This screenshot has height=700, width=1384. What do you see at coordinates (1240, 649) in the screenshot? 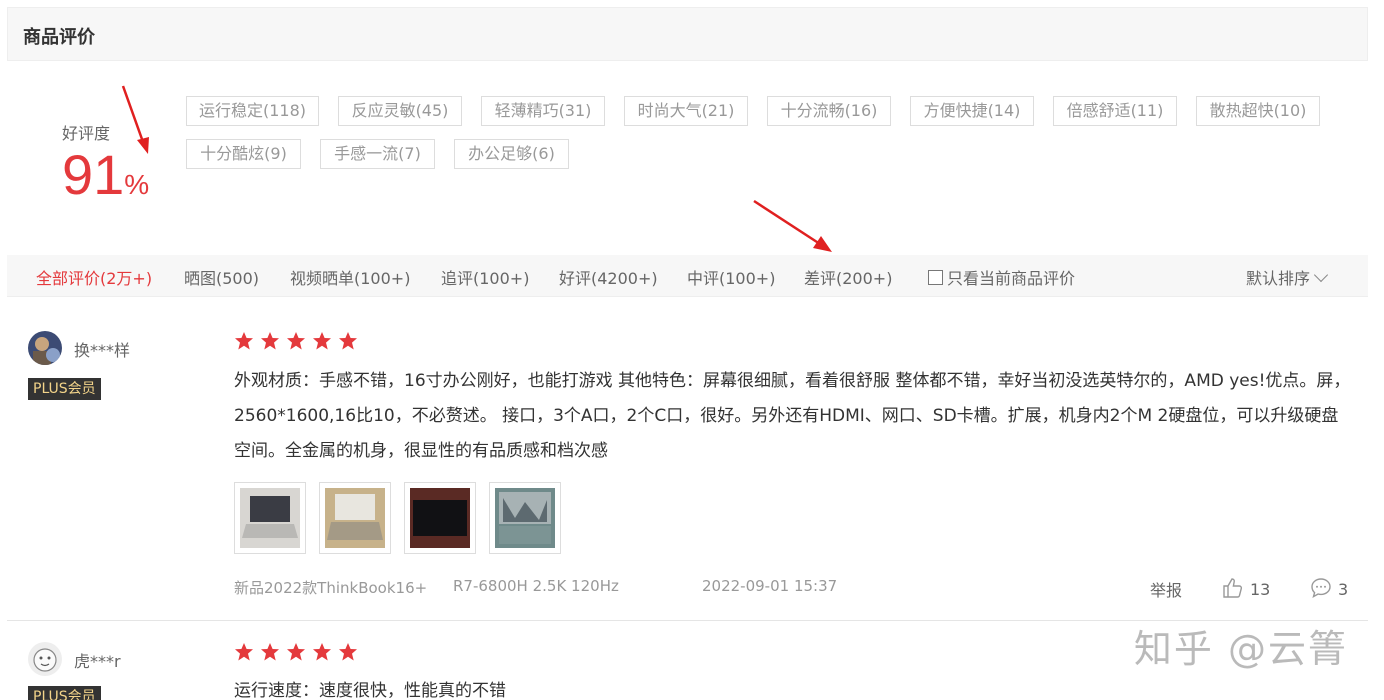
I see `zhihu-watermark: 知乎 @云箐` at bounding box center [1240, 649].